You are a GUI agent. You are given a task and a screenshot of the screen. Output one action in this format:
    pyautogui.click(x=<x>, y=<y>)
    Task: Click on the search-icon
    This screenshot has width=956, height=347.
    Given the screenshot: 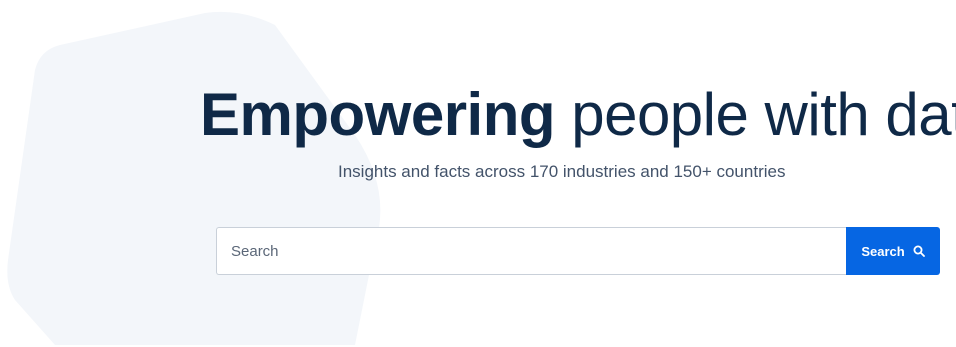 What is the action you would take?
    pyautogui.click(x=919, y=251)
    